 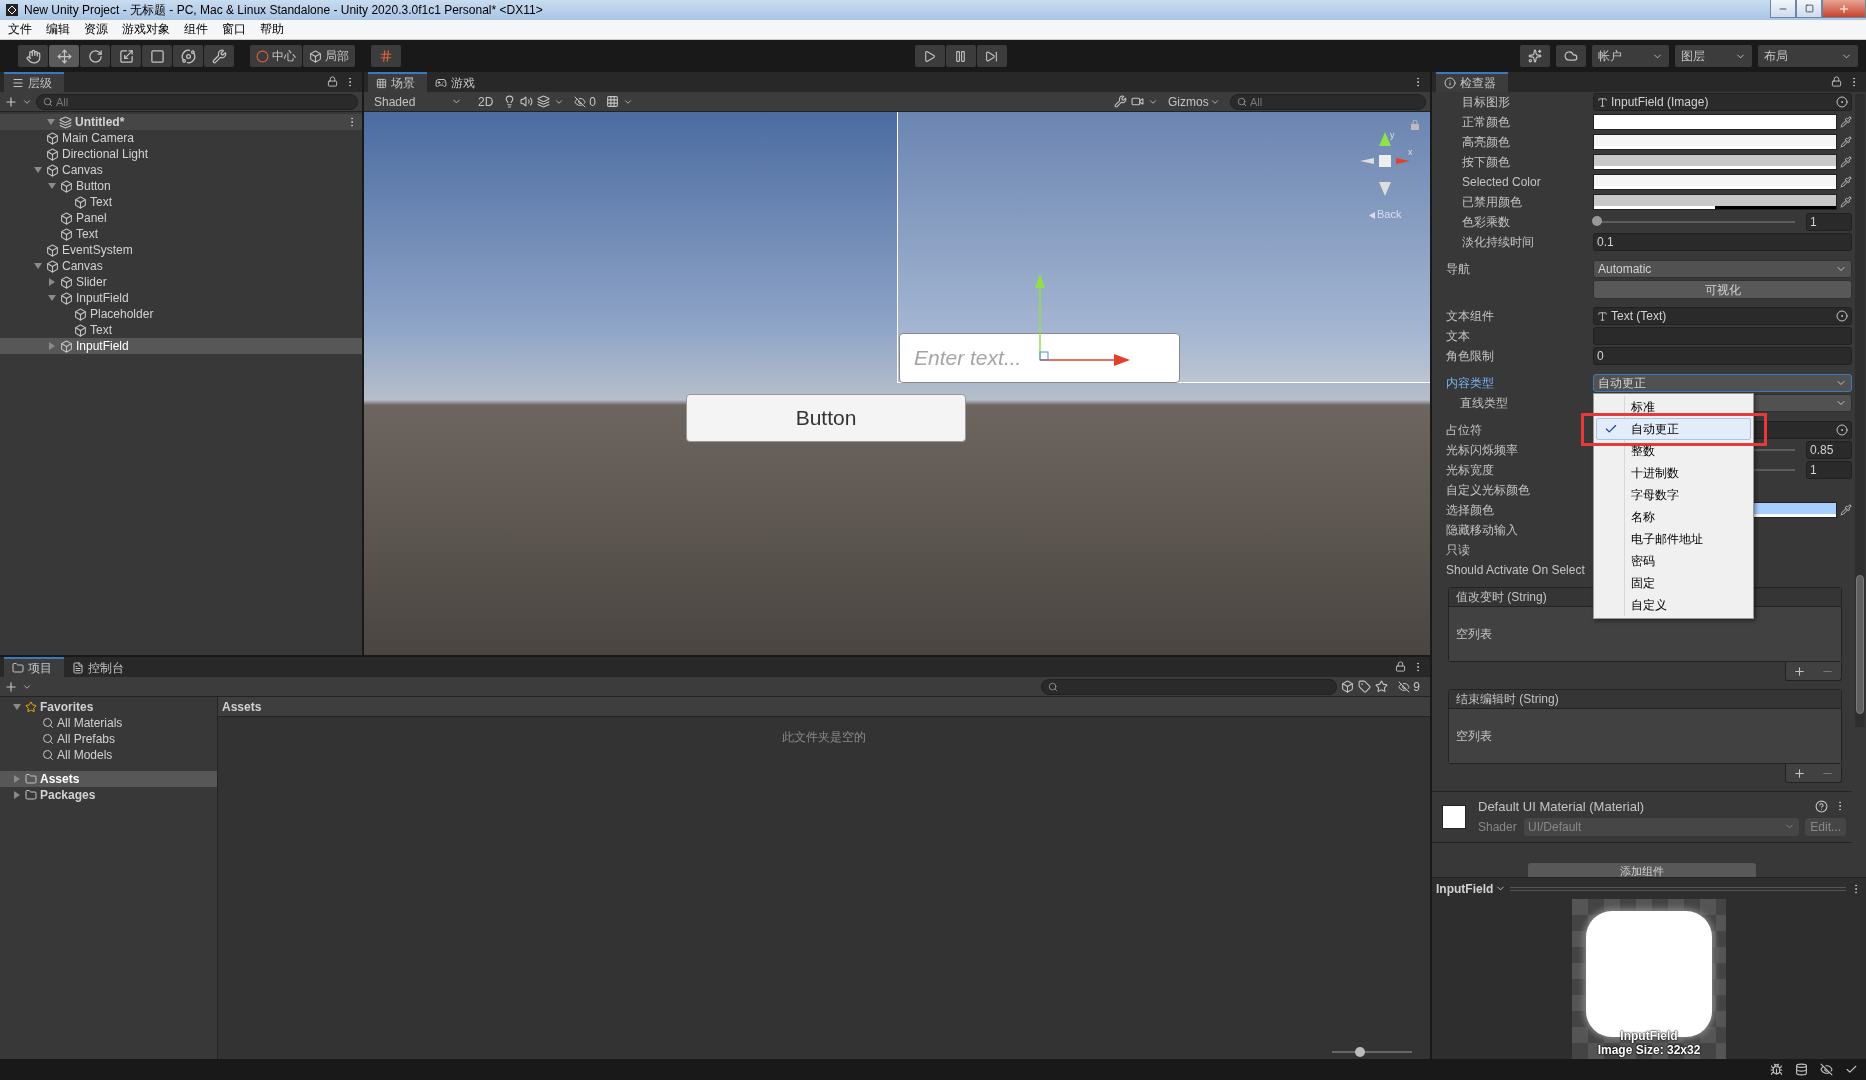 I want to click on empty-message: 此文件夹是空的, so click(x=824, y=737).